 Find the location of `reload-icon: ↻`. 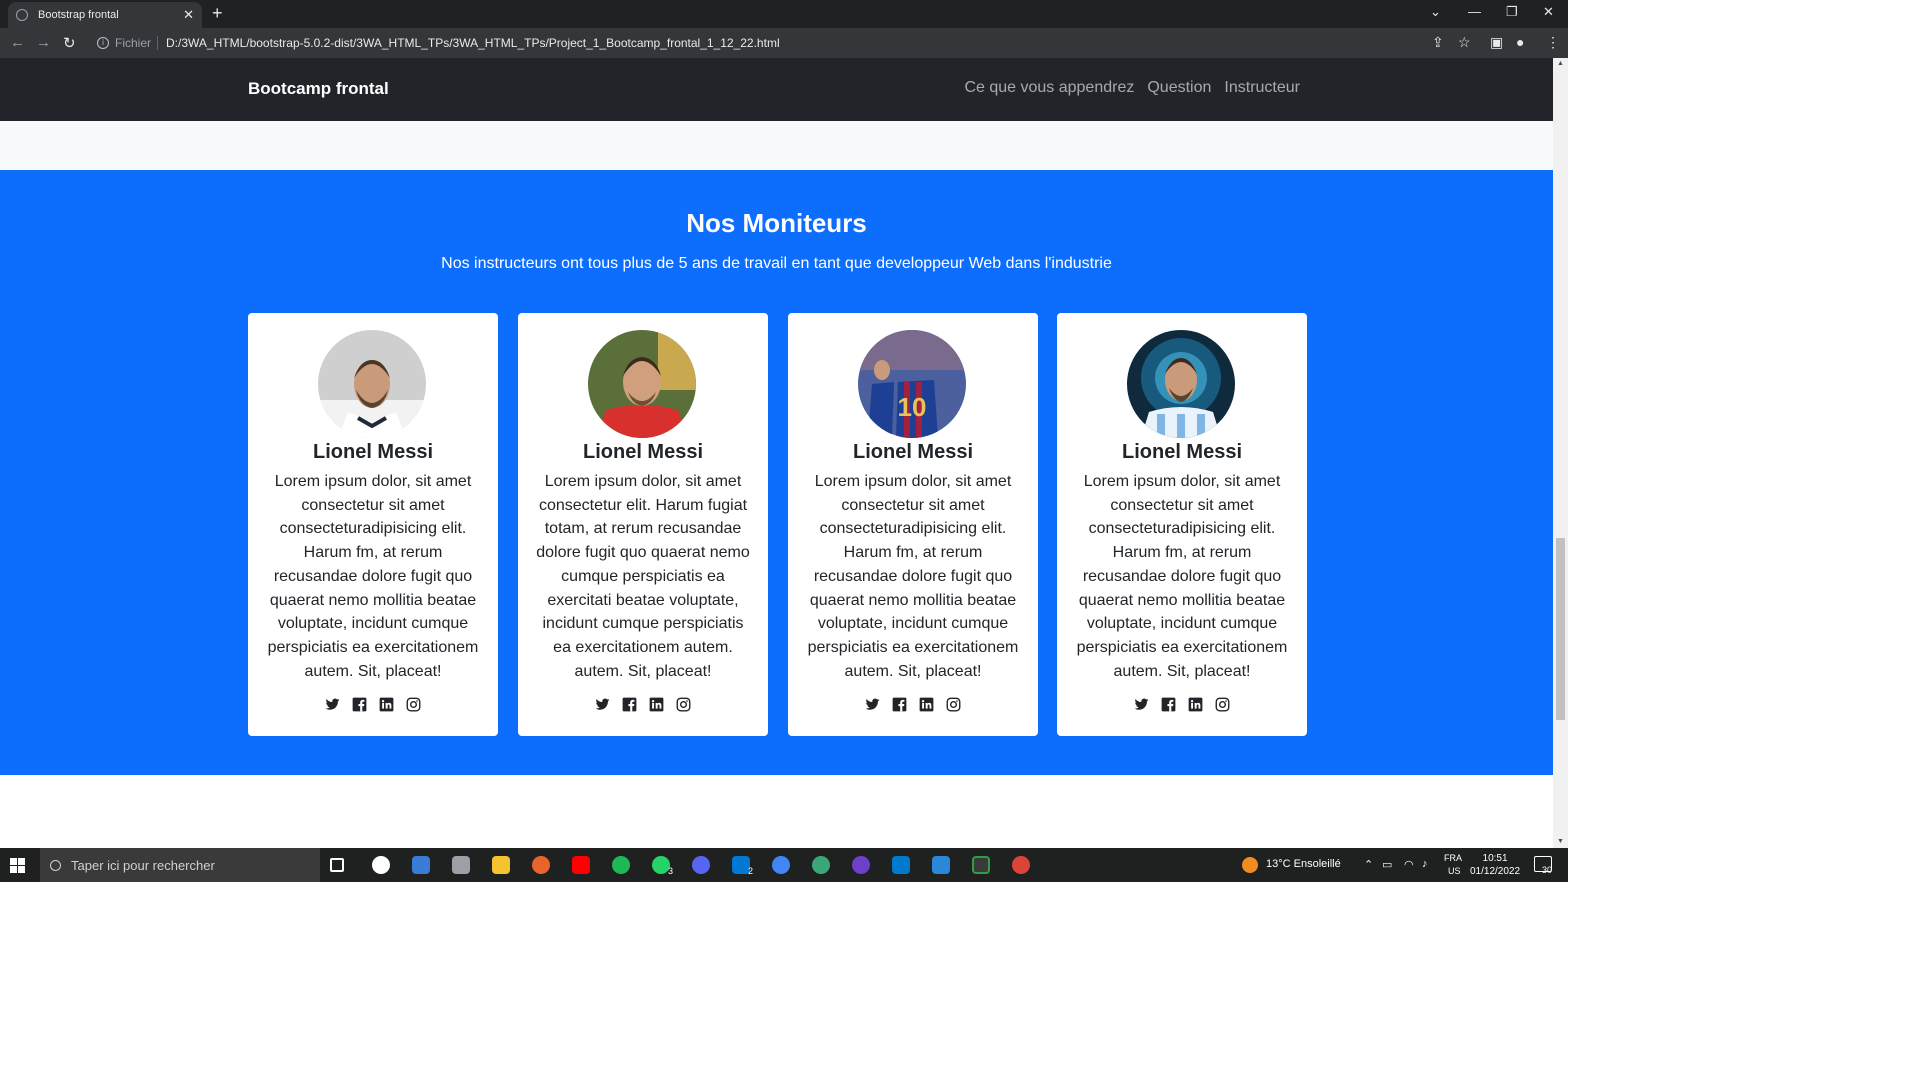

reload-icon: ↻ is located at coordinates (69, 43).